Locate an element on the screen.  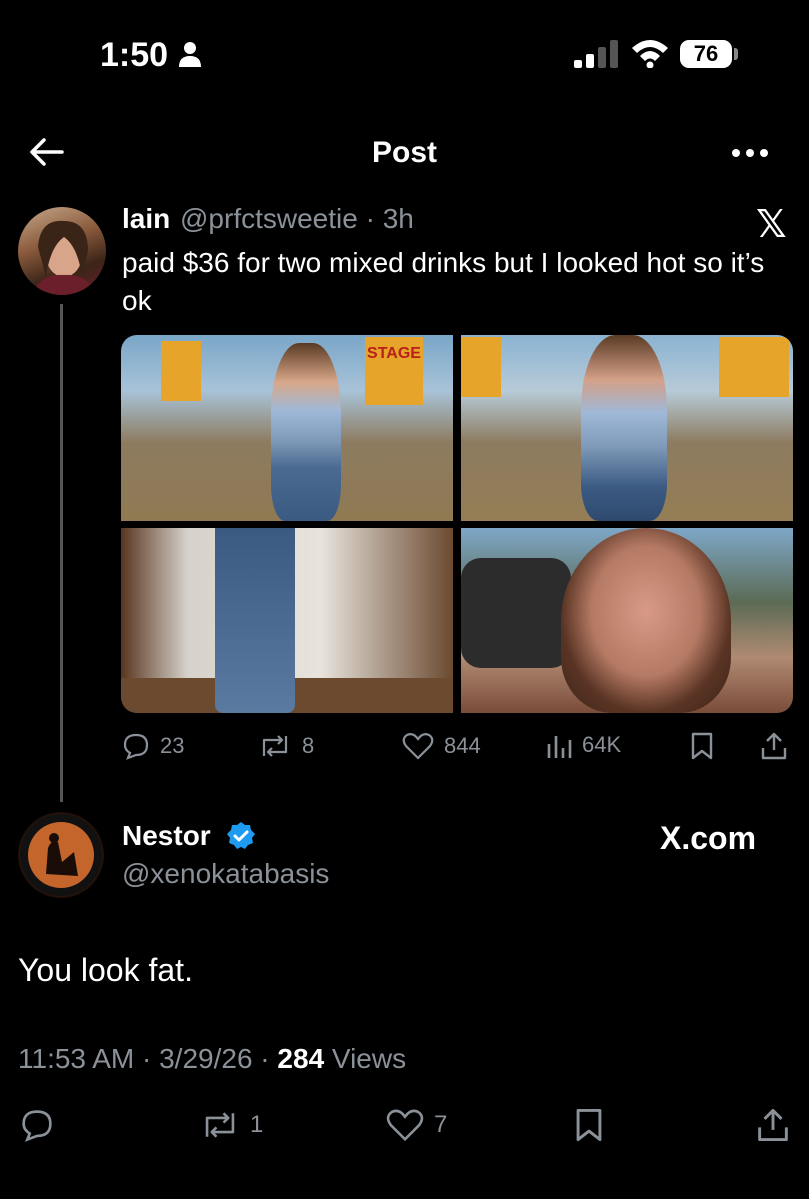
post-metadata: 11:53 AM · 3/29/26 · 284 Views is located at coordinates (212, 1059).